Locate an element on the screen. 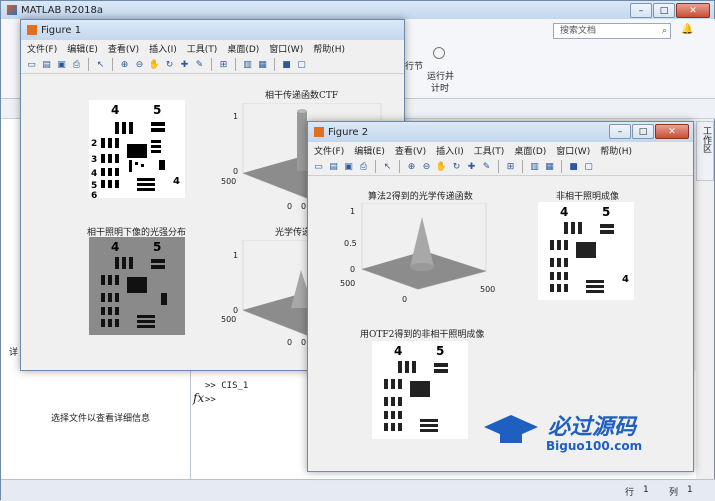  figure2-titlebar: Figure 2 – □ ✕ is located at coordinates (500, 132).